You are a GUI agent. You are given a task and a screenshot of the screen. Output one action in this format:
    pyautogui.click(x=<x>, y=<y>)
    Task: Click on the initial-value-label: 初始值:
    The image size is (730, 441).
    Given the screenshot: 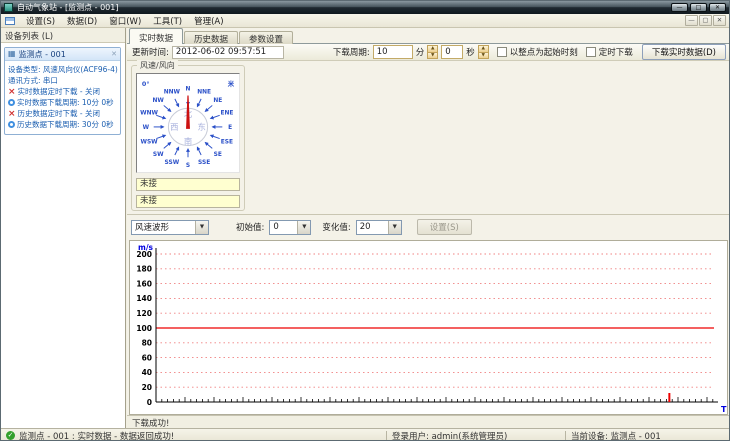 What is the action you would take?
    pyautogui.click(x=250, y=228)
    